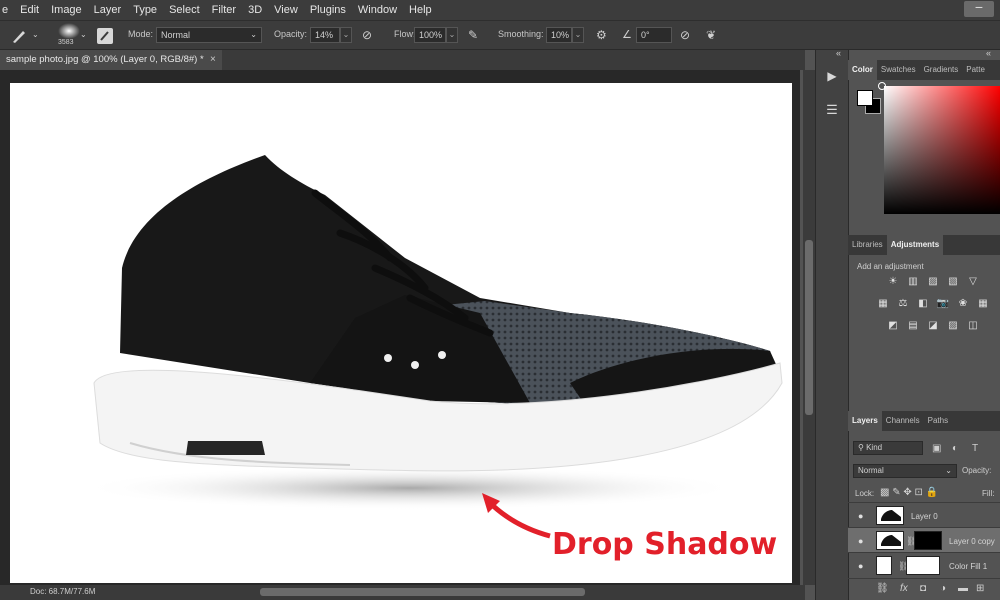 The width and height of the screenshot is (1000, 600). Describe the element at coordinates (975, 70) in the screenshot. I see `tab-patterns: Patte` at that location.